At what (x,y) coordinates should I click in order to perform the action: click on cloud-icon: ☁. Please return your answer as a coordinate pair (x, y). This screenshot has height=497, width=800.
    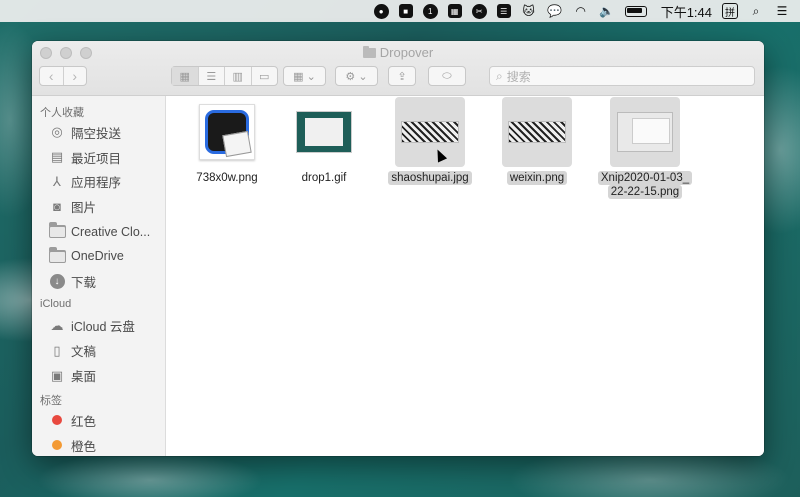
    Looking at the image, I should click on (57, 325).